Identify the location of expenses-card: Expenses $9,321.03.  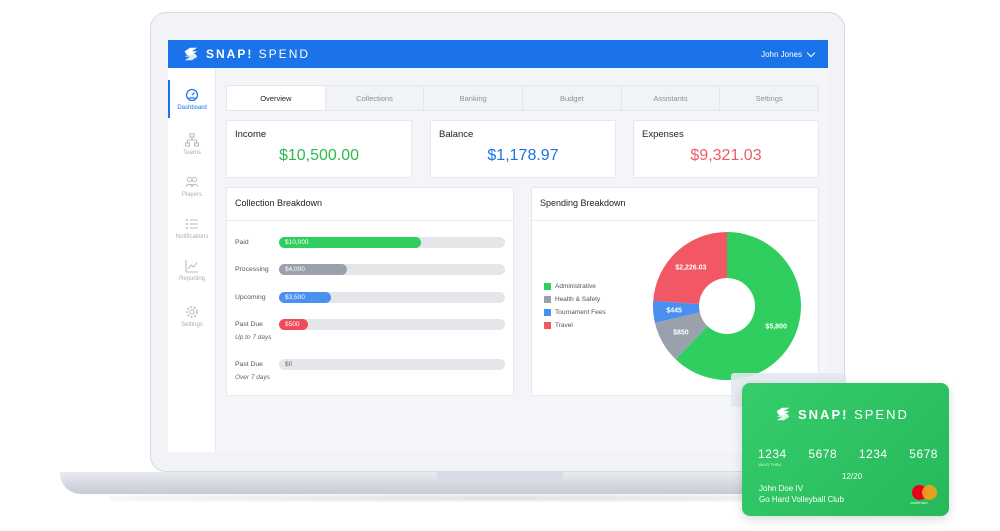
(726, 149).